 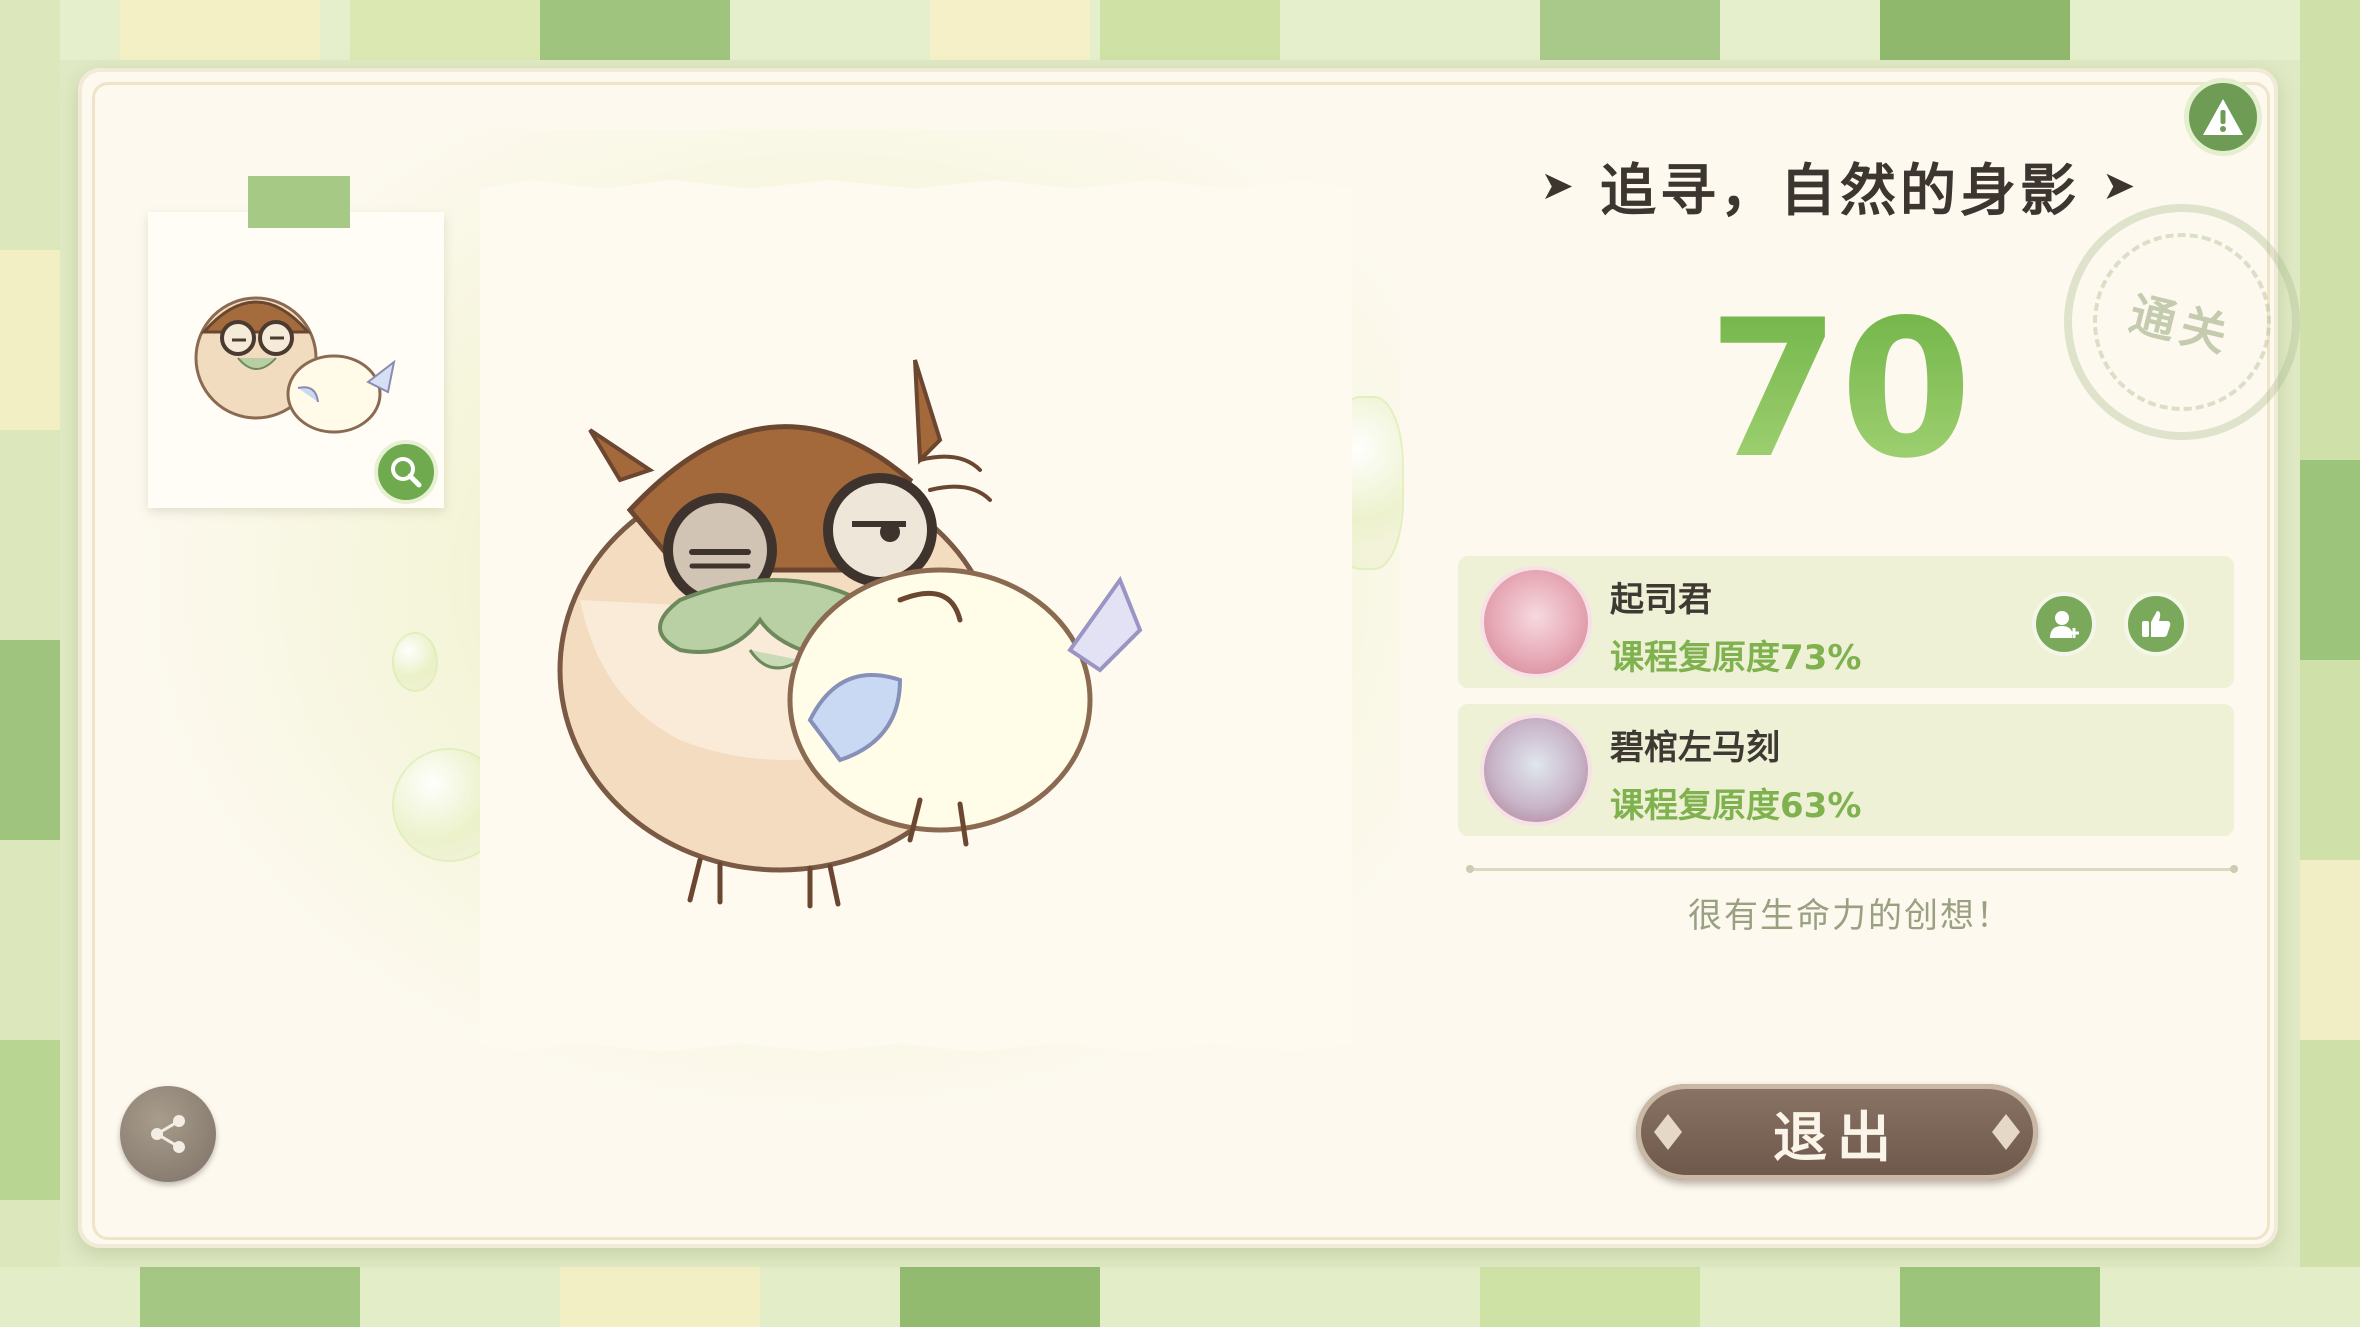 I want to click on level-title: ➤ 追寻，自然的身影 ➤, so click(x=1840, y=186).